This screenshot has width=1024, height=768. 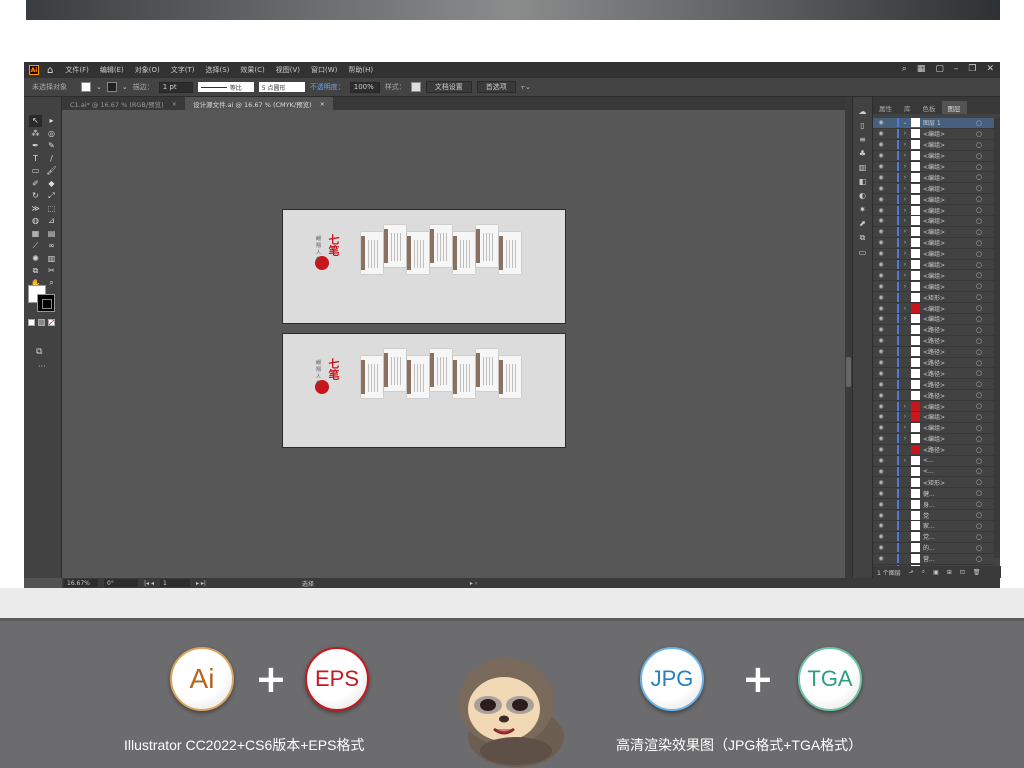 What do you see at coordinates (35, 121) in the screenshot?
I see `selection-tool-icon: ↖` at bounding box center [35, 121].